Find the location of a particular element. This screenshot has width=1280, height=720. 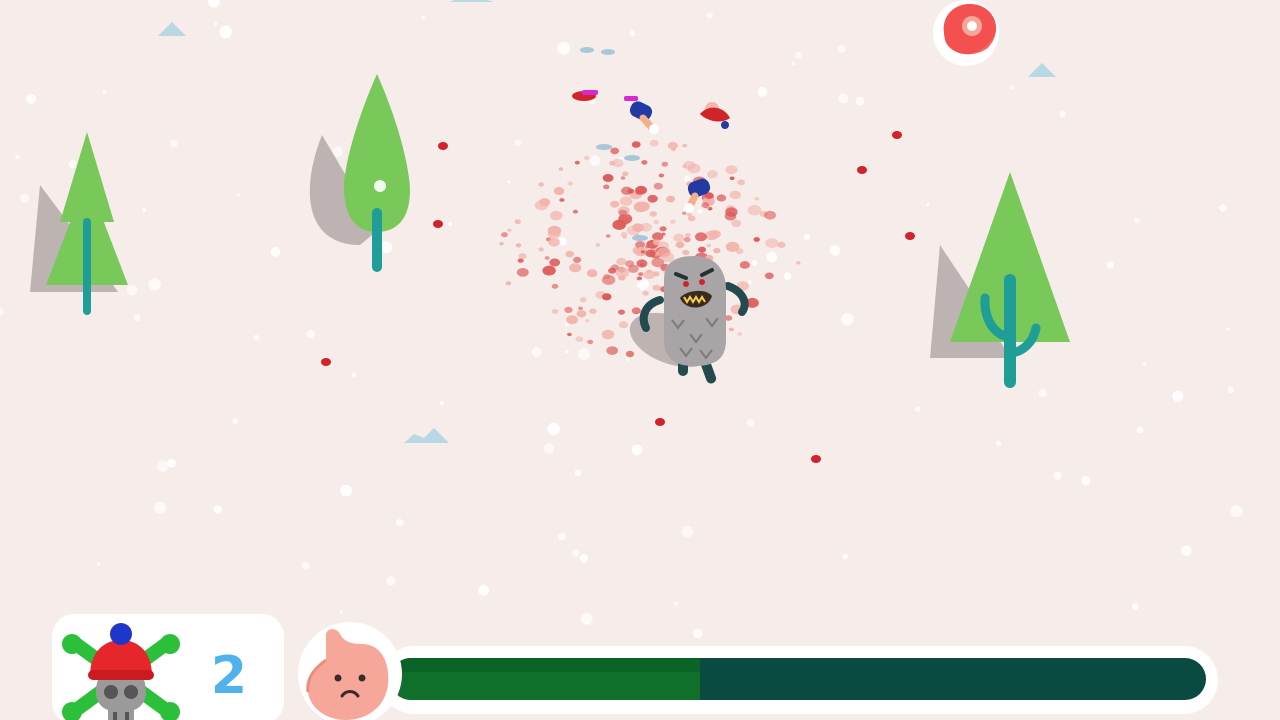

skier-remains-icon is located at coordinates (641, 115).